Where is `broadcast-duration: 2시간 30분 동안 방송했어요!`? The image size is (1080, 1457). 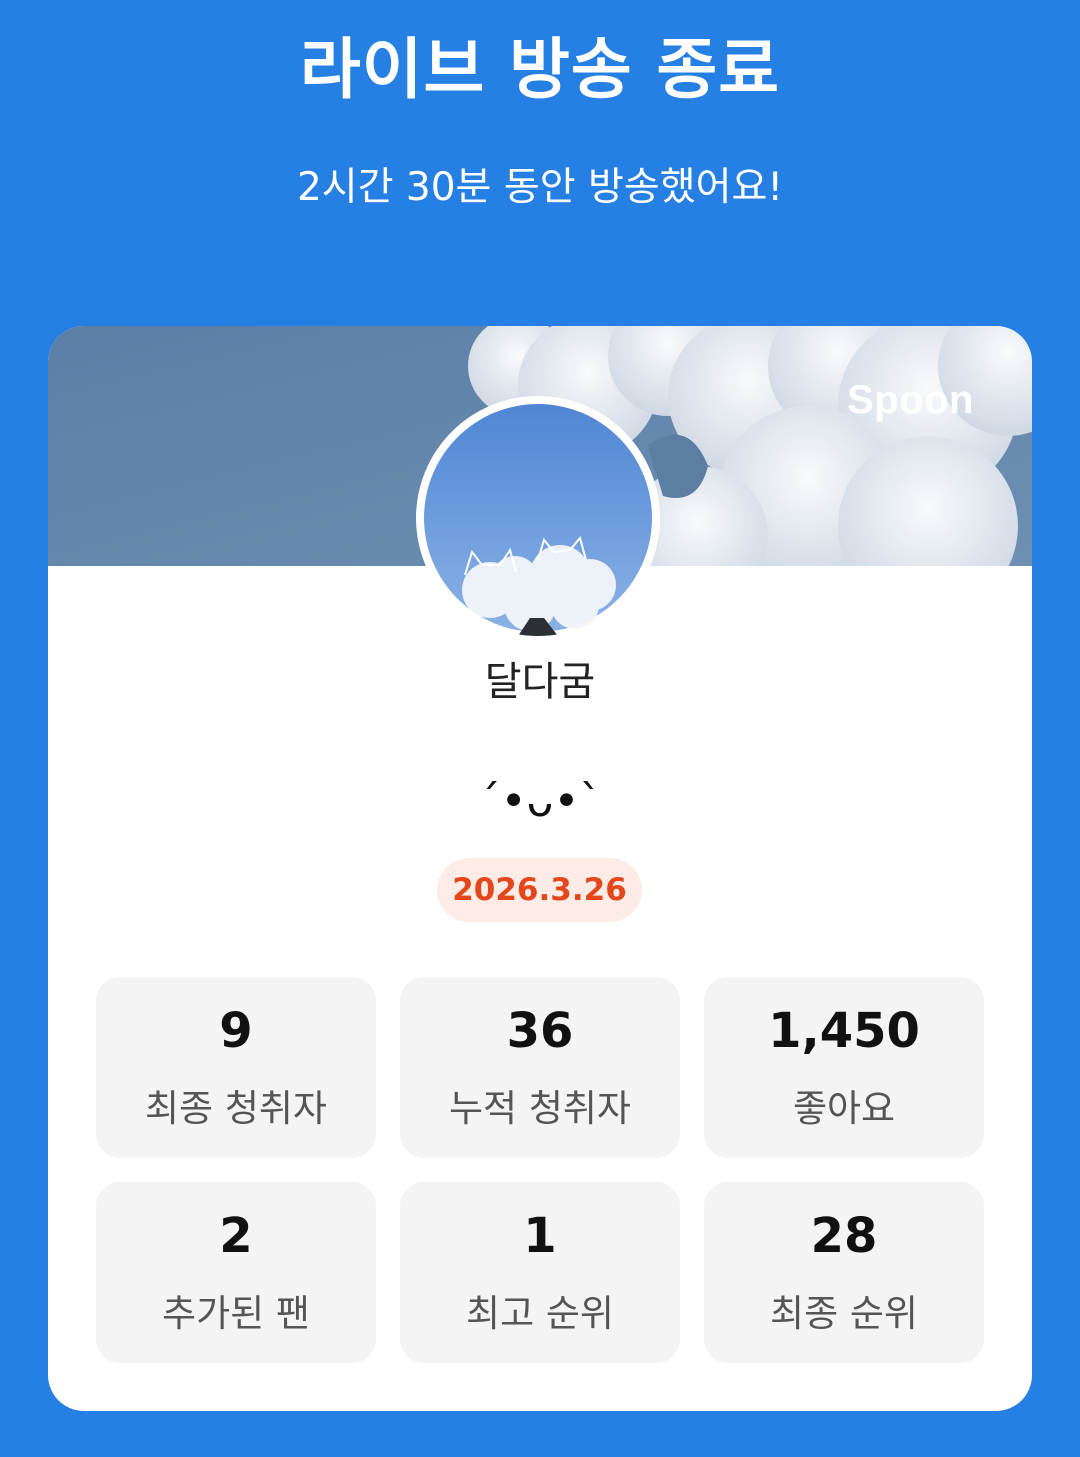
broadcast-duration: 2시간 30분 동안 방송했어요! is located at coordinates (540, 187).